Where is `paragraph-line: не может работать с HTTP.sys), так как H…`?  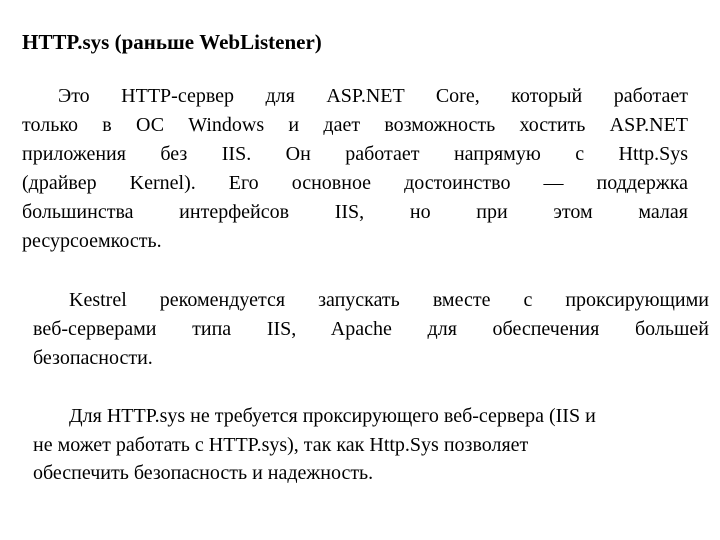 paragraph-line: не может работать с HTTP.sys), так как H… is located at coordinates (281, 445).